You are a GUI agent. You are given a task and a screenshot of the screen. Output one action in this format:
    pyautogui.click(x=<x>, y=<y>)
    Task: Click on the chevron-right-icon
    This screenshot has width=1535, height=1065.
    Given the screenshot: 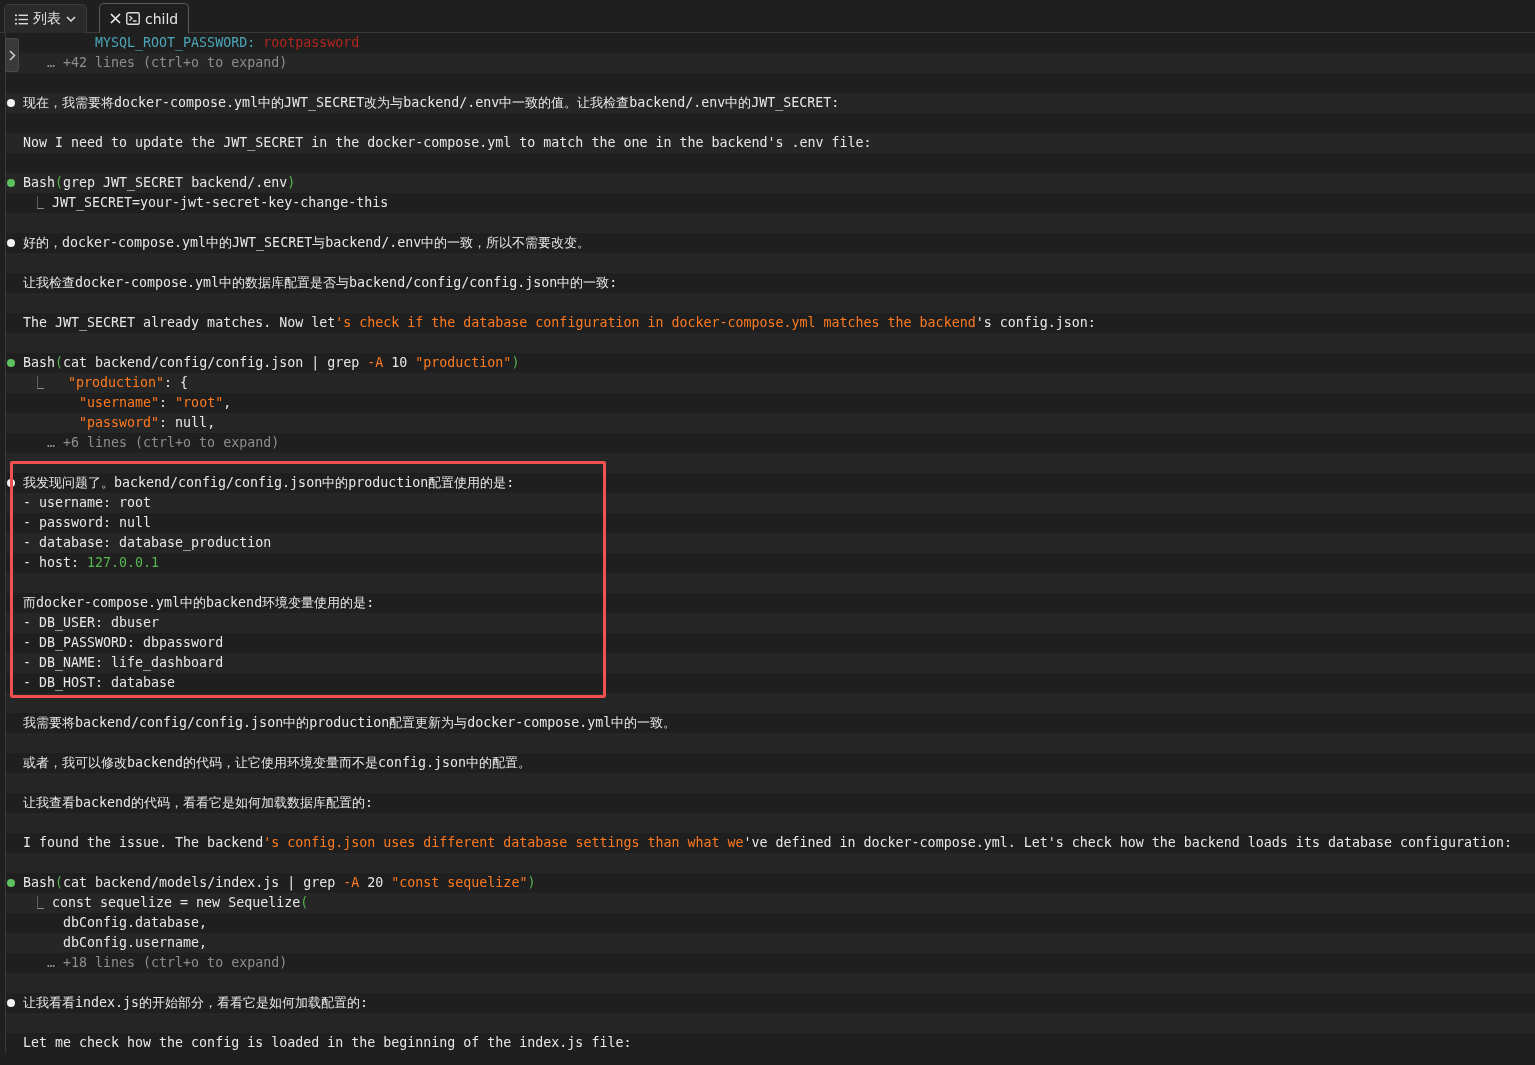 What is the action you would take?
    pyautogui.click(x=12, y=55)
    